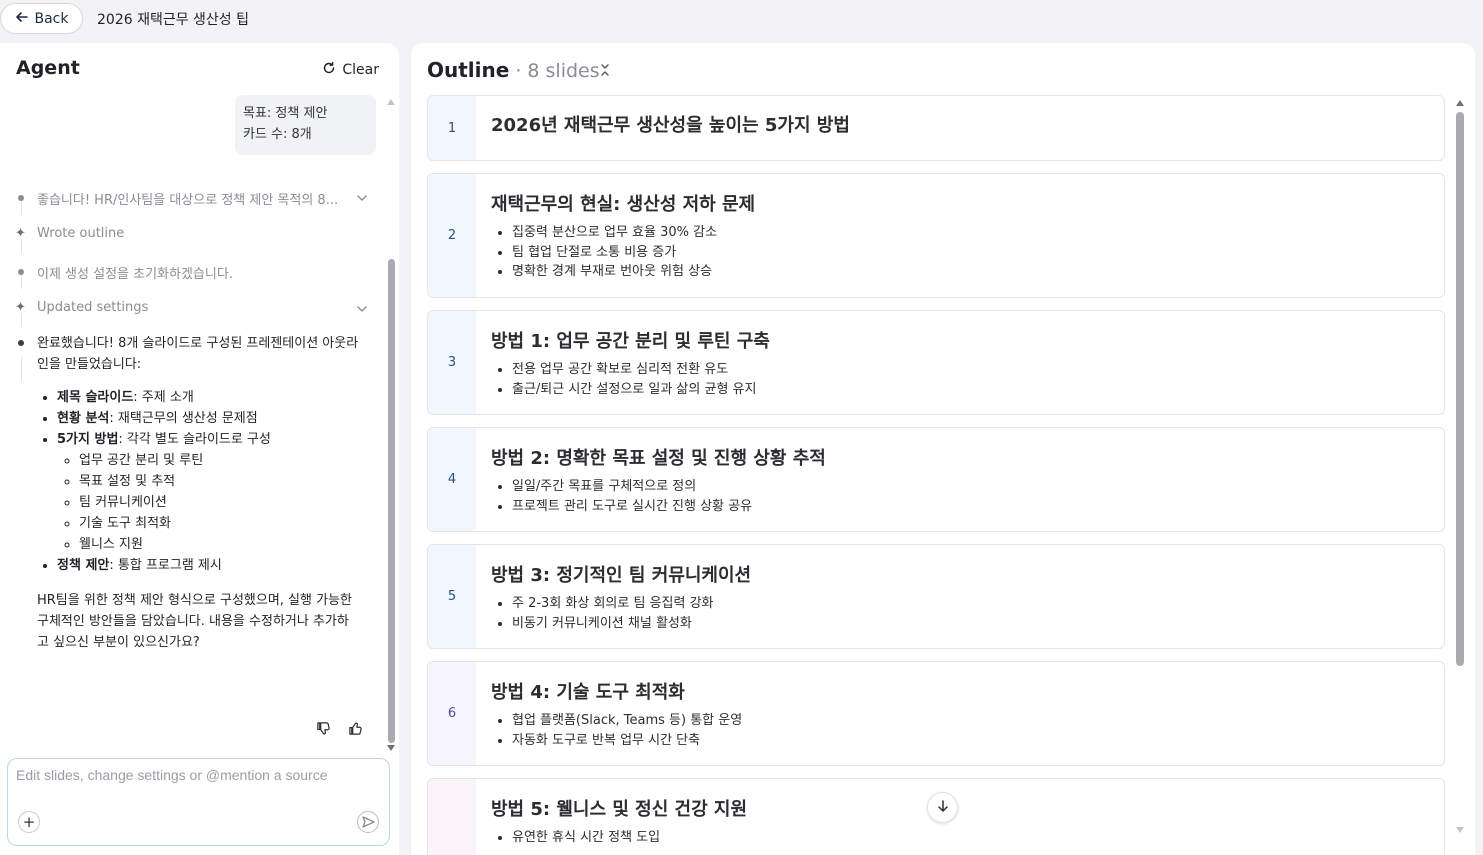 This screenshot has height=855, width=1483. Describe the element at coordinates (630, 340) in the screenshot. I see `slide-title: 방법 1: 업무 공간 분리 및 루틴 구축` at that location.